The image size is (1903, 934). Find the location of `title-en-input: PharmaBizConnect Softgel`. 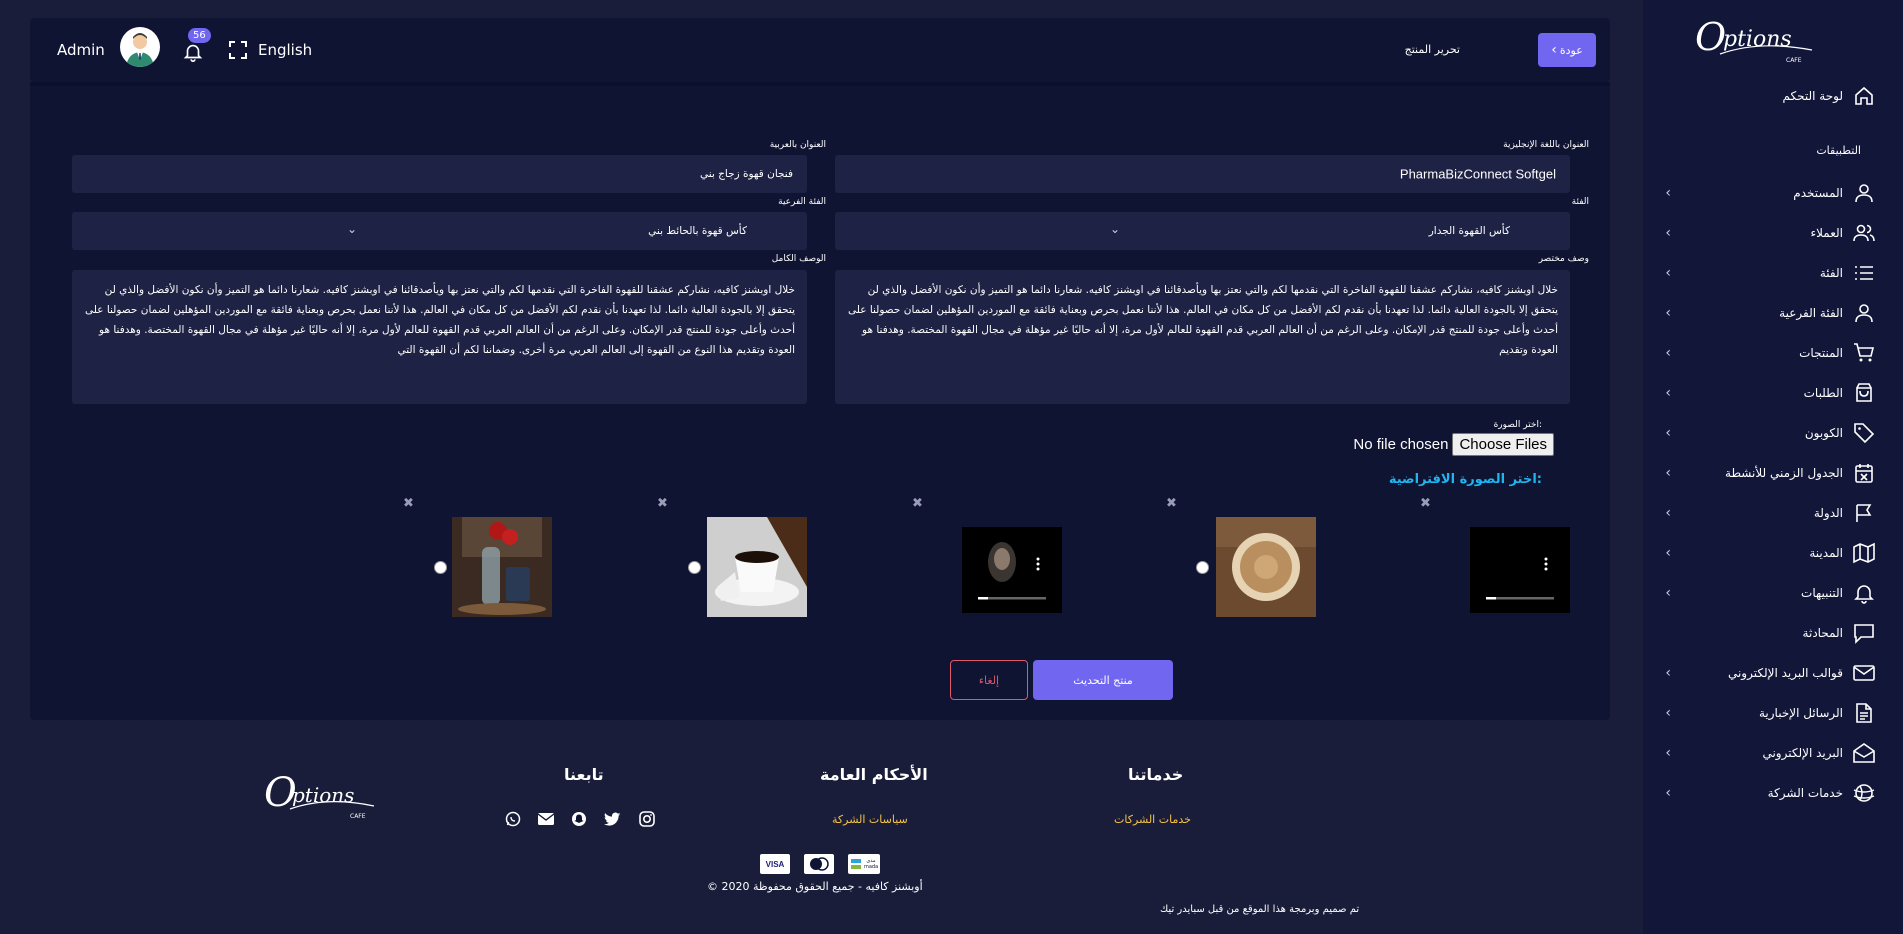

title-en-input: PharmaBizConnect Softgel is located at coordinates (1202, 174).